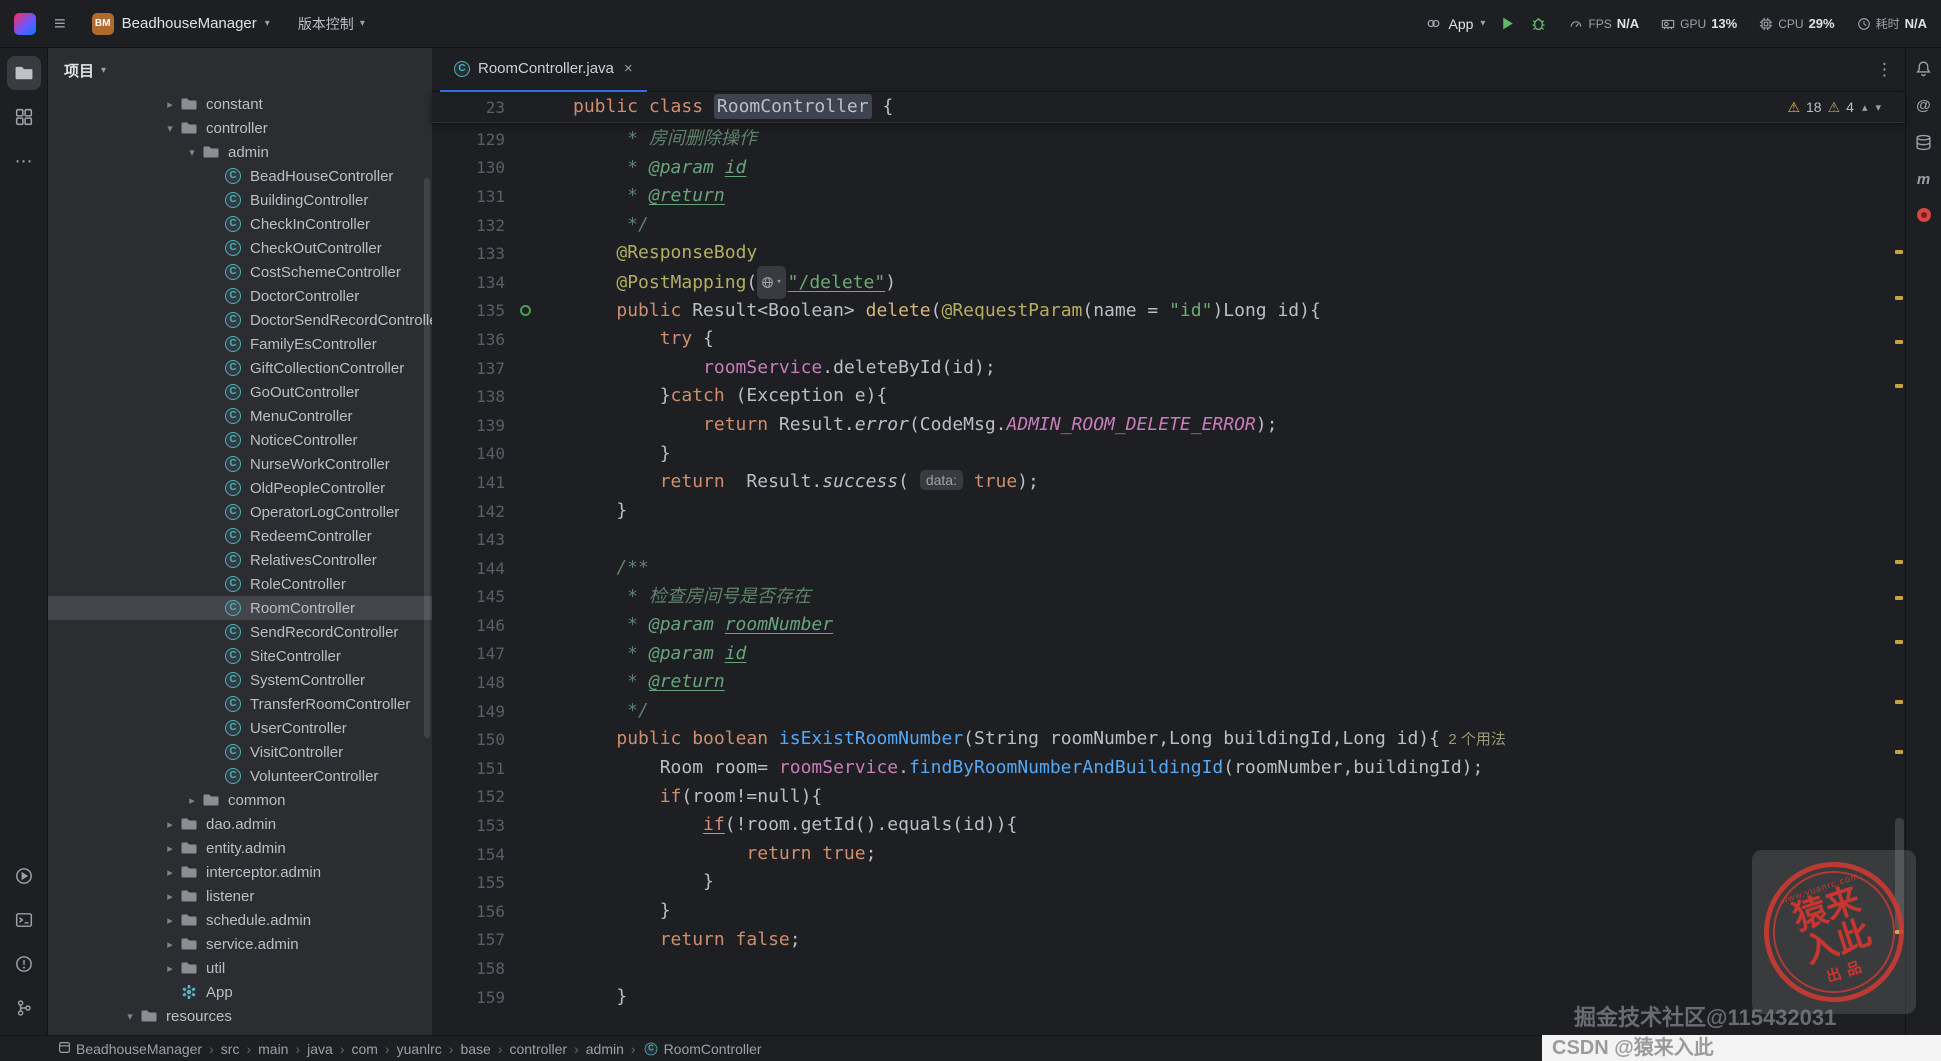 This screenshot has width=1941, height=1061. I want to click on line-number: 152, so click(468, 796).